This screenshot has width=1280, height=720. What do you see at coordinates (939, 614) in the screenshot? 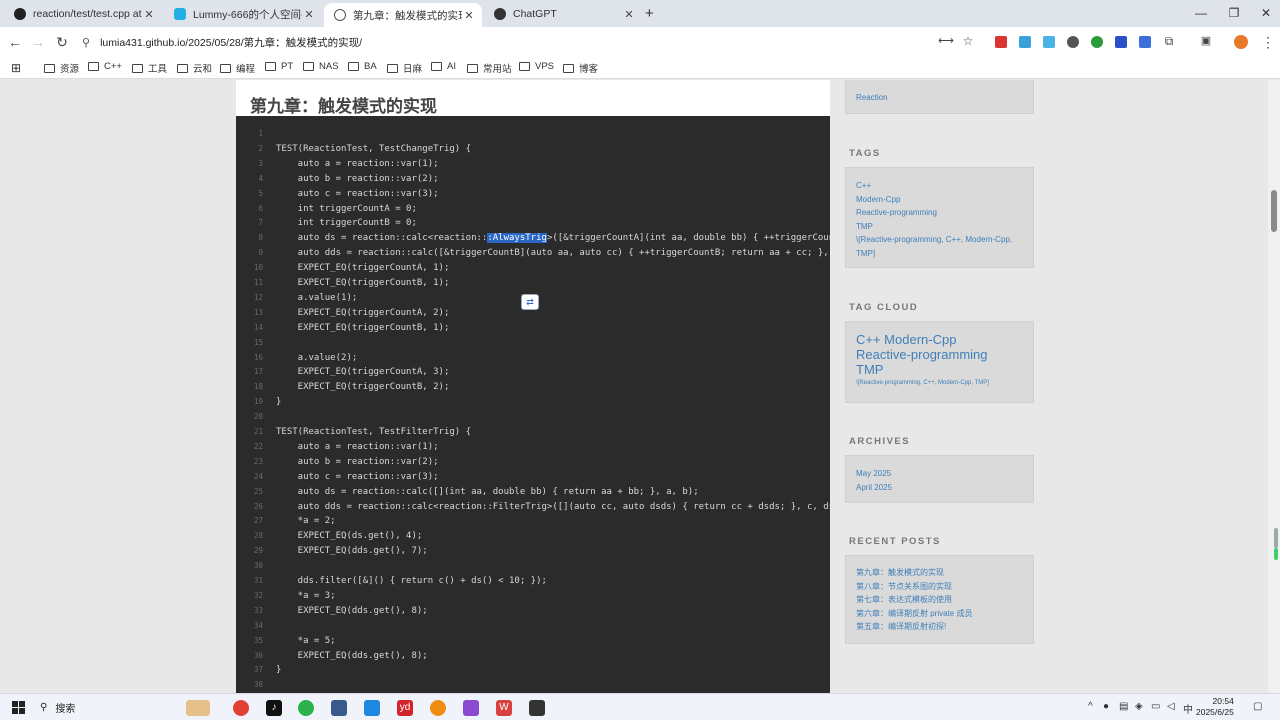
I see `recent-post-link: 第六章：编译期反射 private 成员` at bounding box center [939, 614].